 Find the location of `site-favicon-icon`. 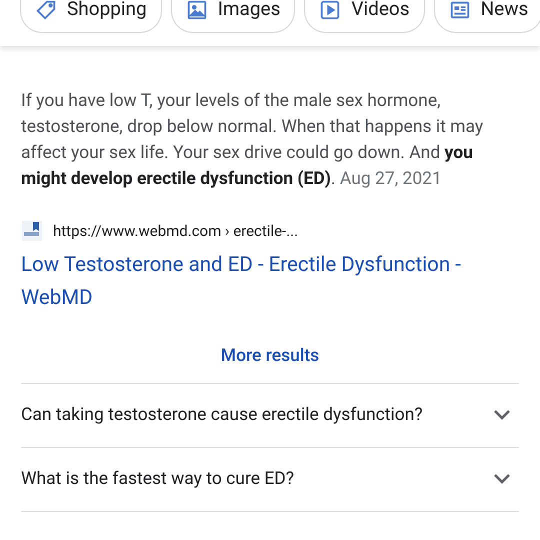

site-favicon-icon is located at coordinates (32, 231).